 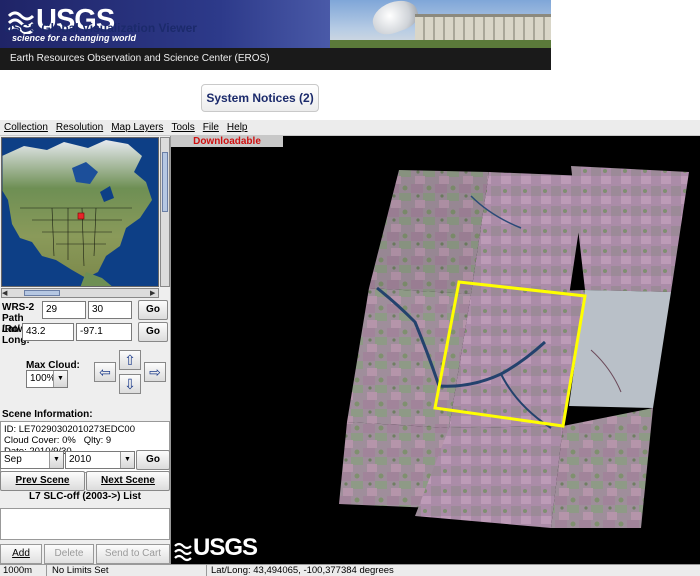 I want to click on pan-right-button: ⇨, so click(x=155, y=372).